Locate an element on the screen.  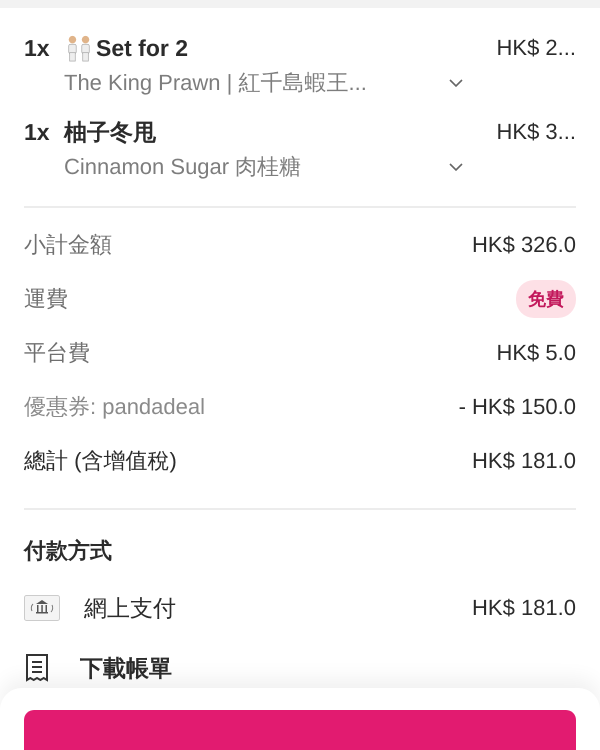
summary-amount: HK$ 181.0 is located at coordinates (524, 461).